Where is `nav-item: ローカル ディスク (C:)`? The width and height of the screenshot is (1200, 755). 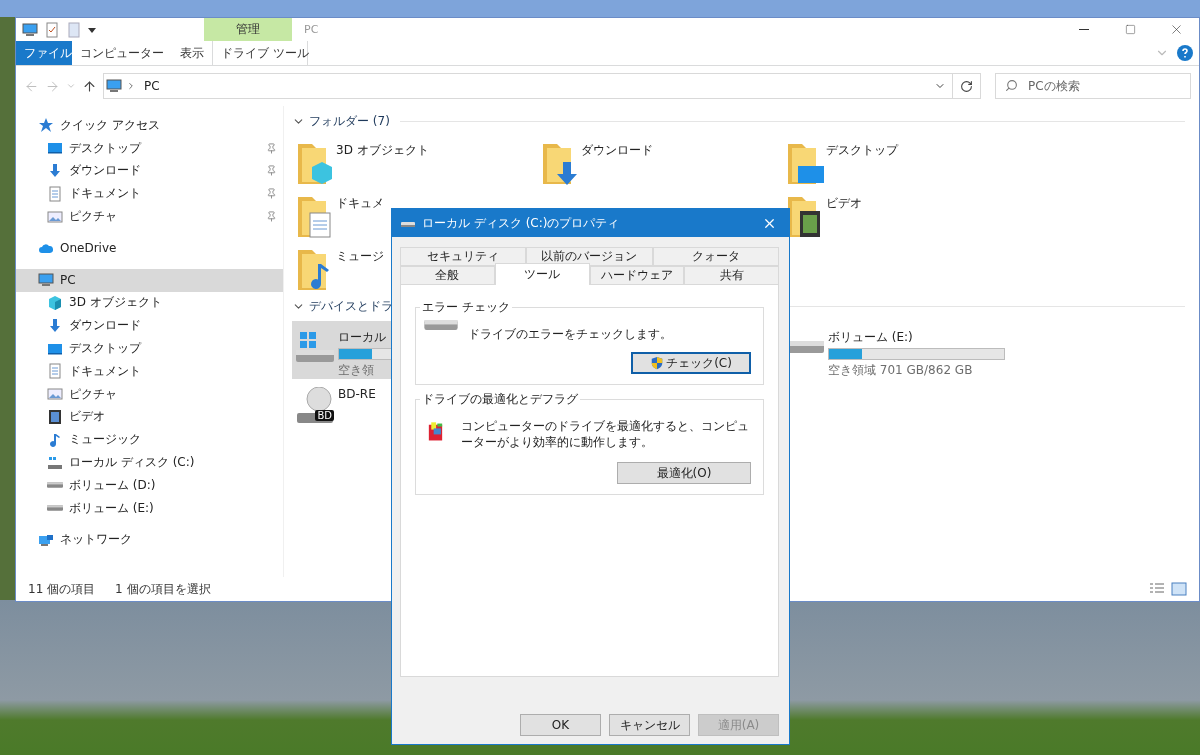 nav-item: ローカル ディスク (C:) is located at coordinates (149, 462).